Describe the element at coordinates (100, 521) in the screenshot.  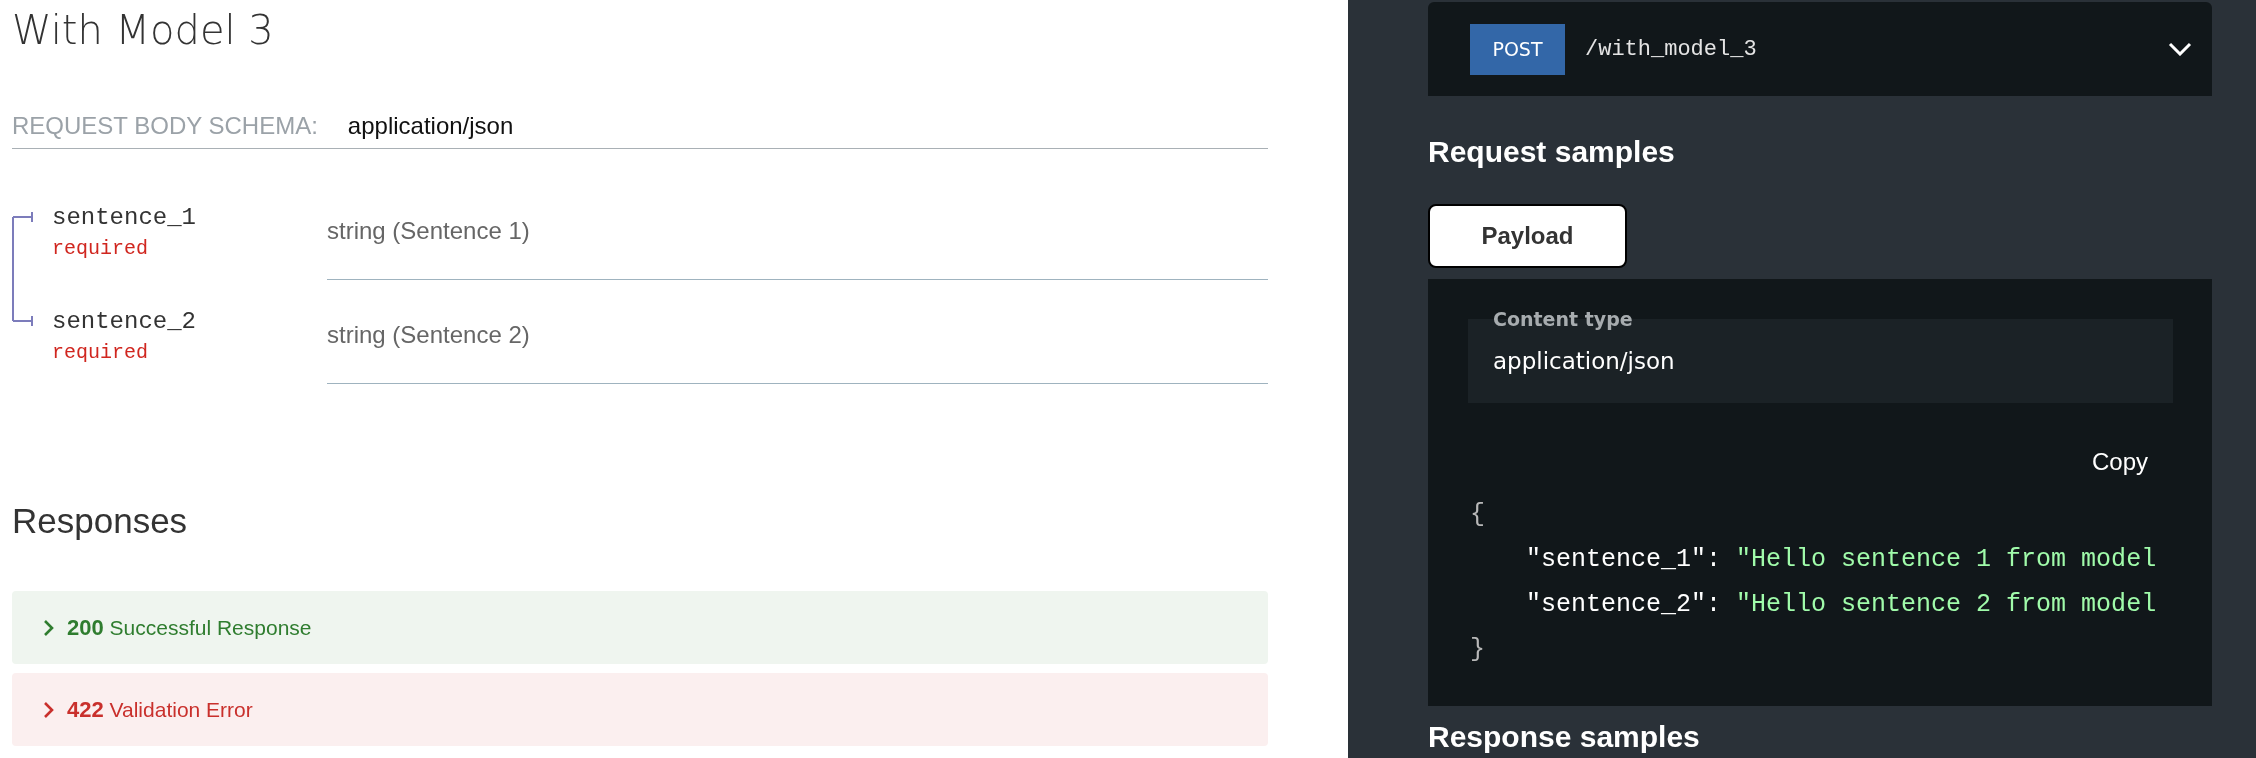
I see `section-title: Responses` at that location.